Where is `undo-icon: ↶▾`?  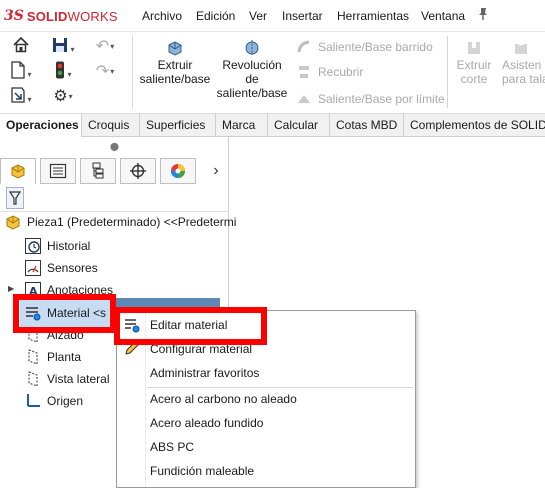
undo-icon: ↶▾ is located at coordinates (105, 47).